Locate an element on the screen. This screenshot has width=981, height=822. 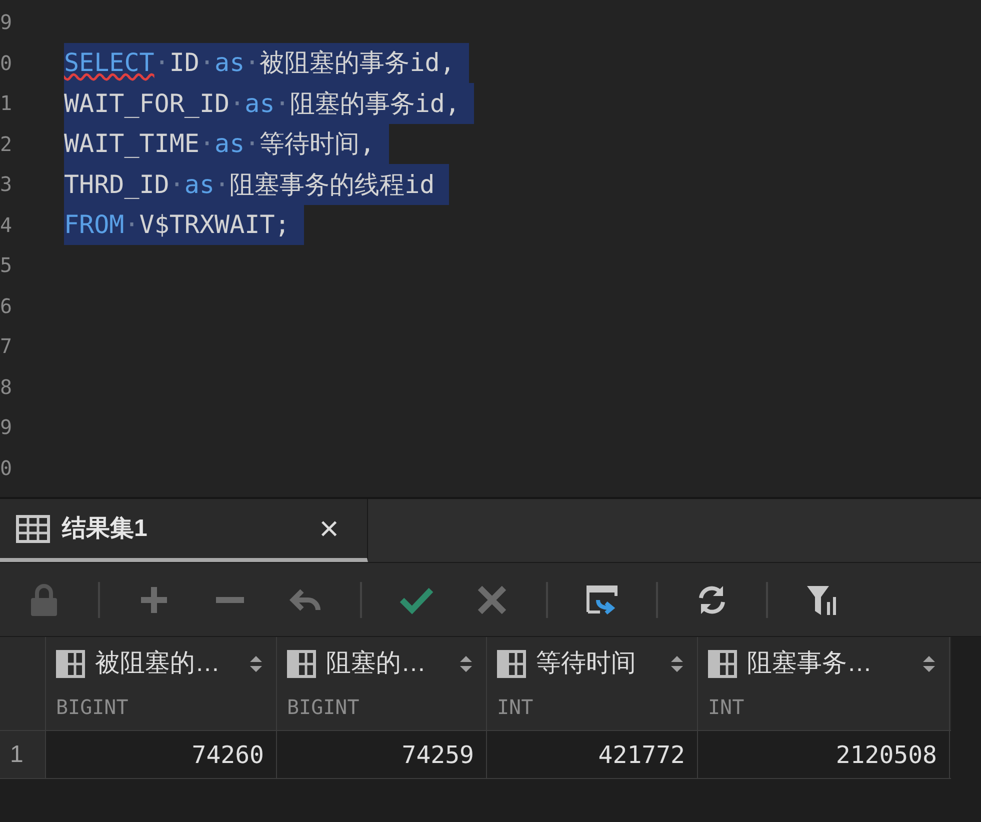
table-icon is located at coordinates (33, 528).